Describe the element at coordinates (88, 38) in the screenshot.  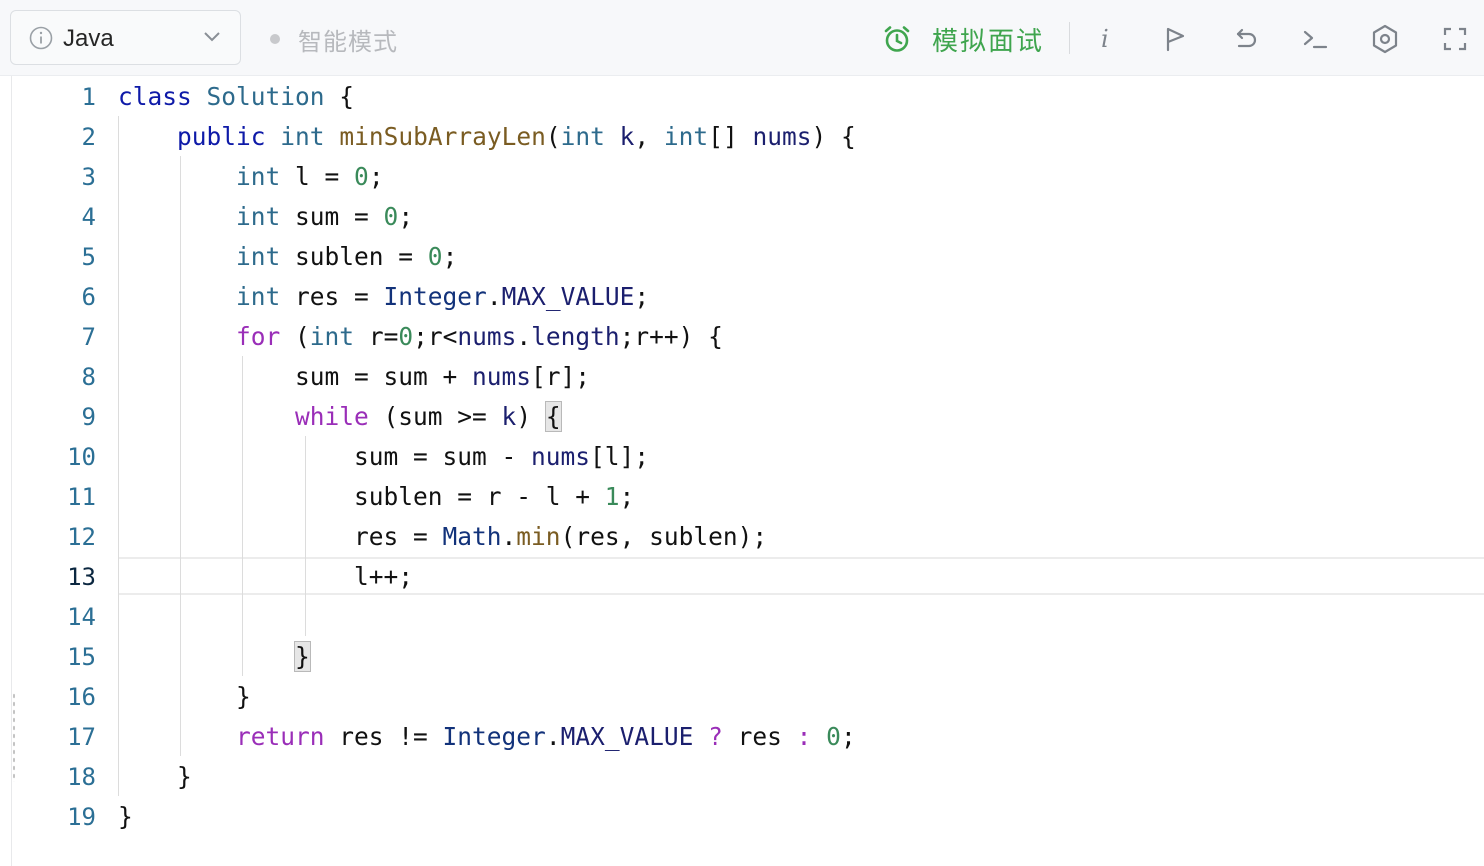
I see `language-label: Java` at that location.